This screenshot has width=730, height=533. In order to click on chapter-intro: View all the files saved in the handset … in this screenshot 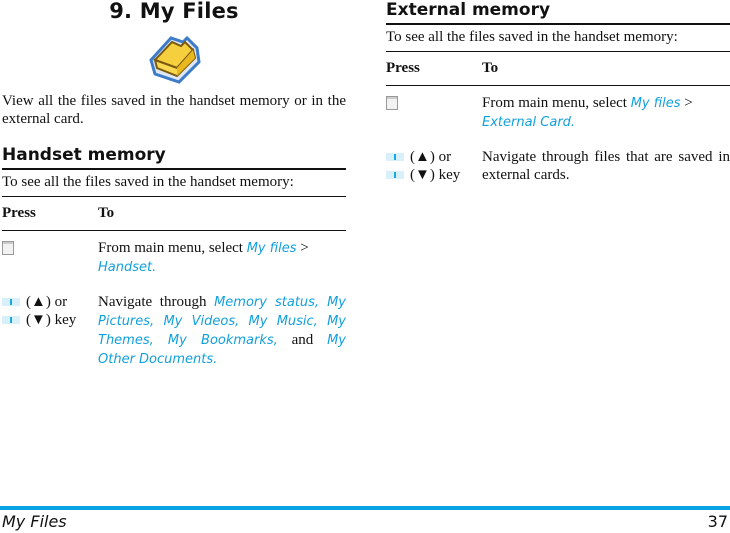, I will do `click(174, 110)`.